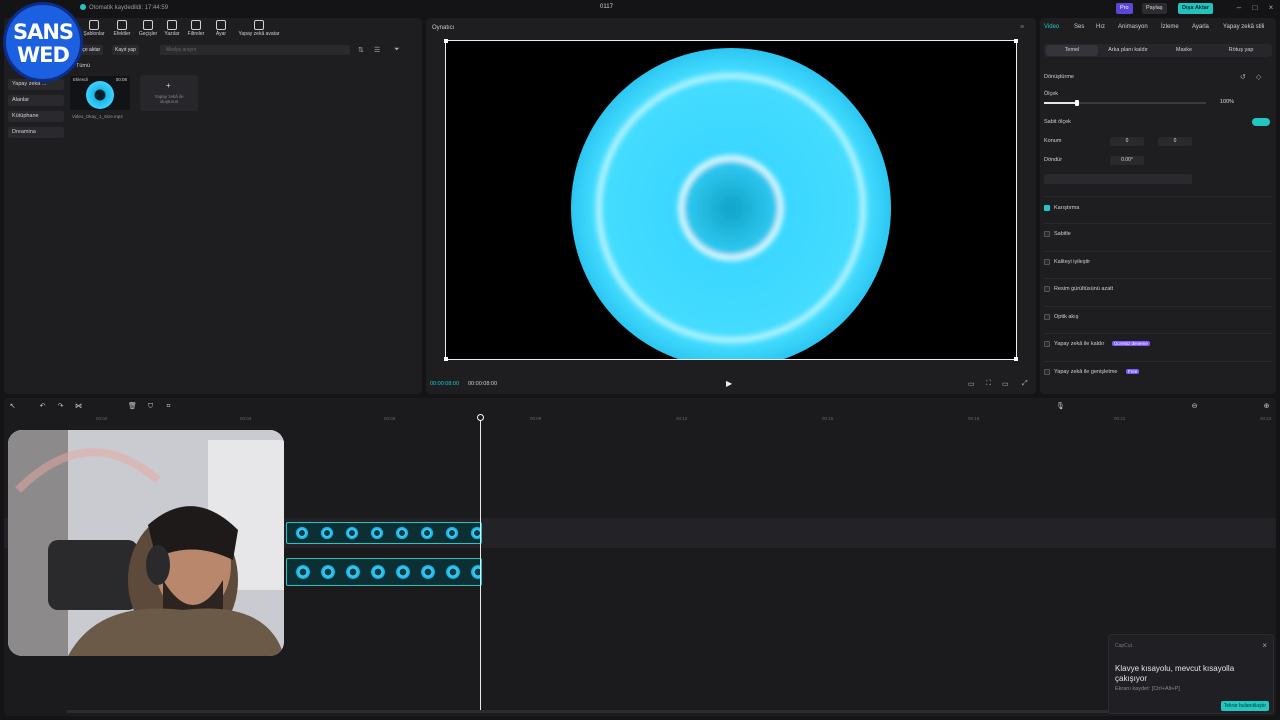 This screenshot has width=1280, height=720. I want to click on record-button: Kayıt yap, so click(125, 50).